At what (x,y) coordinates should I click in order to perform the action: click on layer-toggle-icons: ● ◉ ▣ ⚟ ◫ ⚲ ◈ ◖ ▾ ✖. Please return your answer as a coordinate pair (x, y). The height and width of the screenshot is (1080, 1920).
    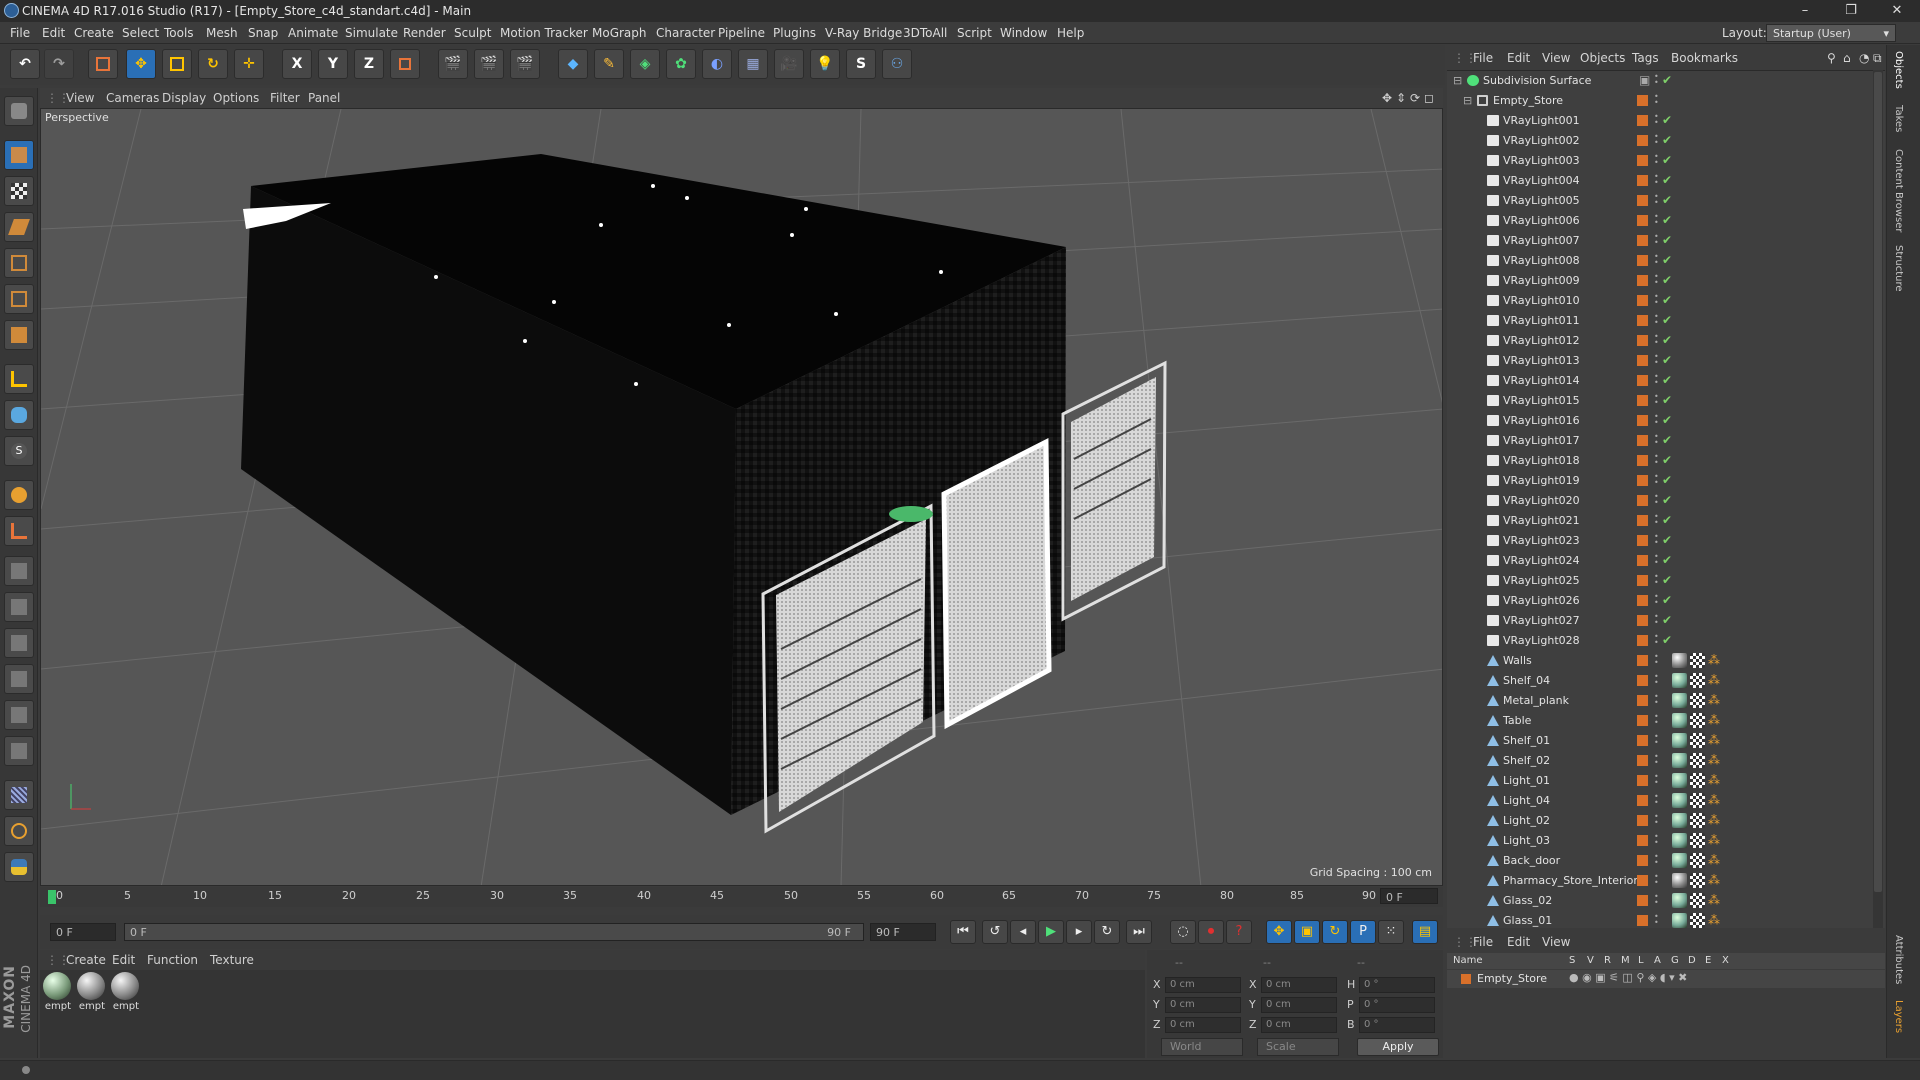
    Looking at the image, I should click on (1628, 977).